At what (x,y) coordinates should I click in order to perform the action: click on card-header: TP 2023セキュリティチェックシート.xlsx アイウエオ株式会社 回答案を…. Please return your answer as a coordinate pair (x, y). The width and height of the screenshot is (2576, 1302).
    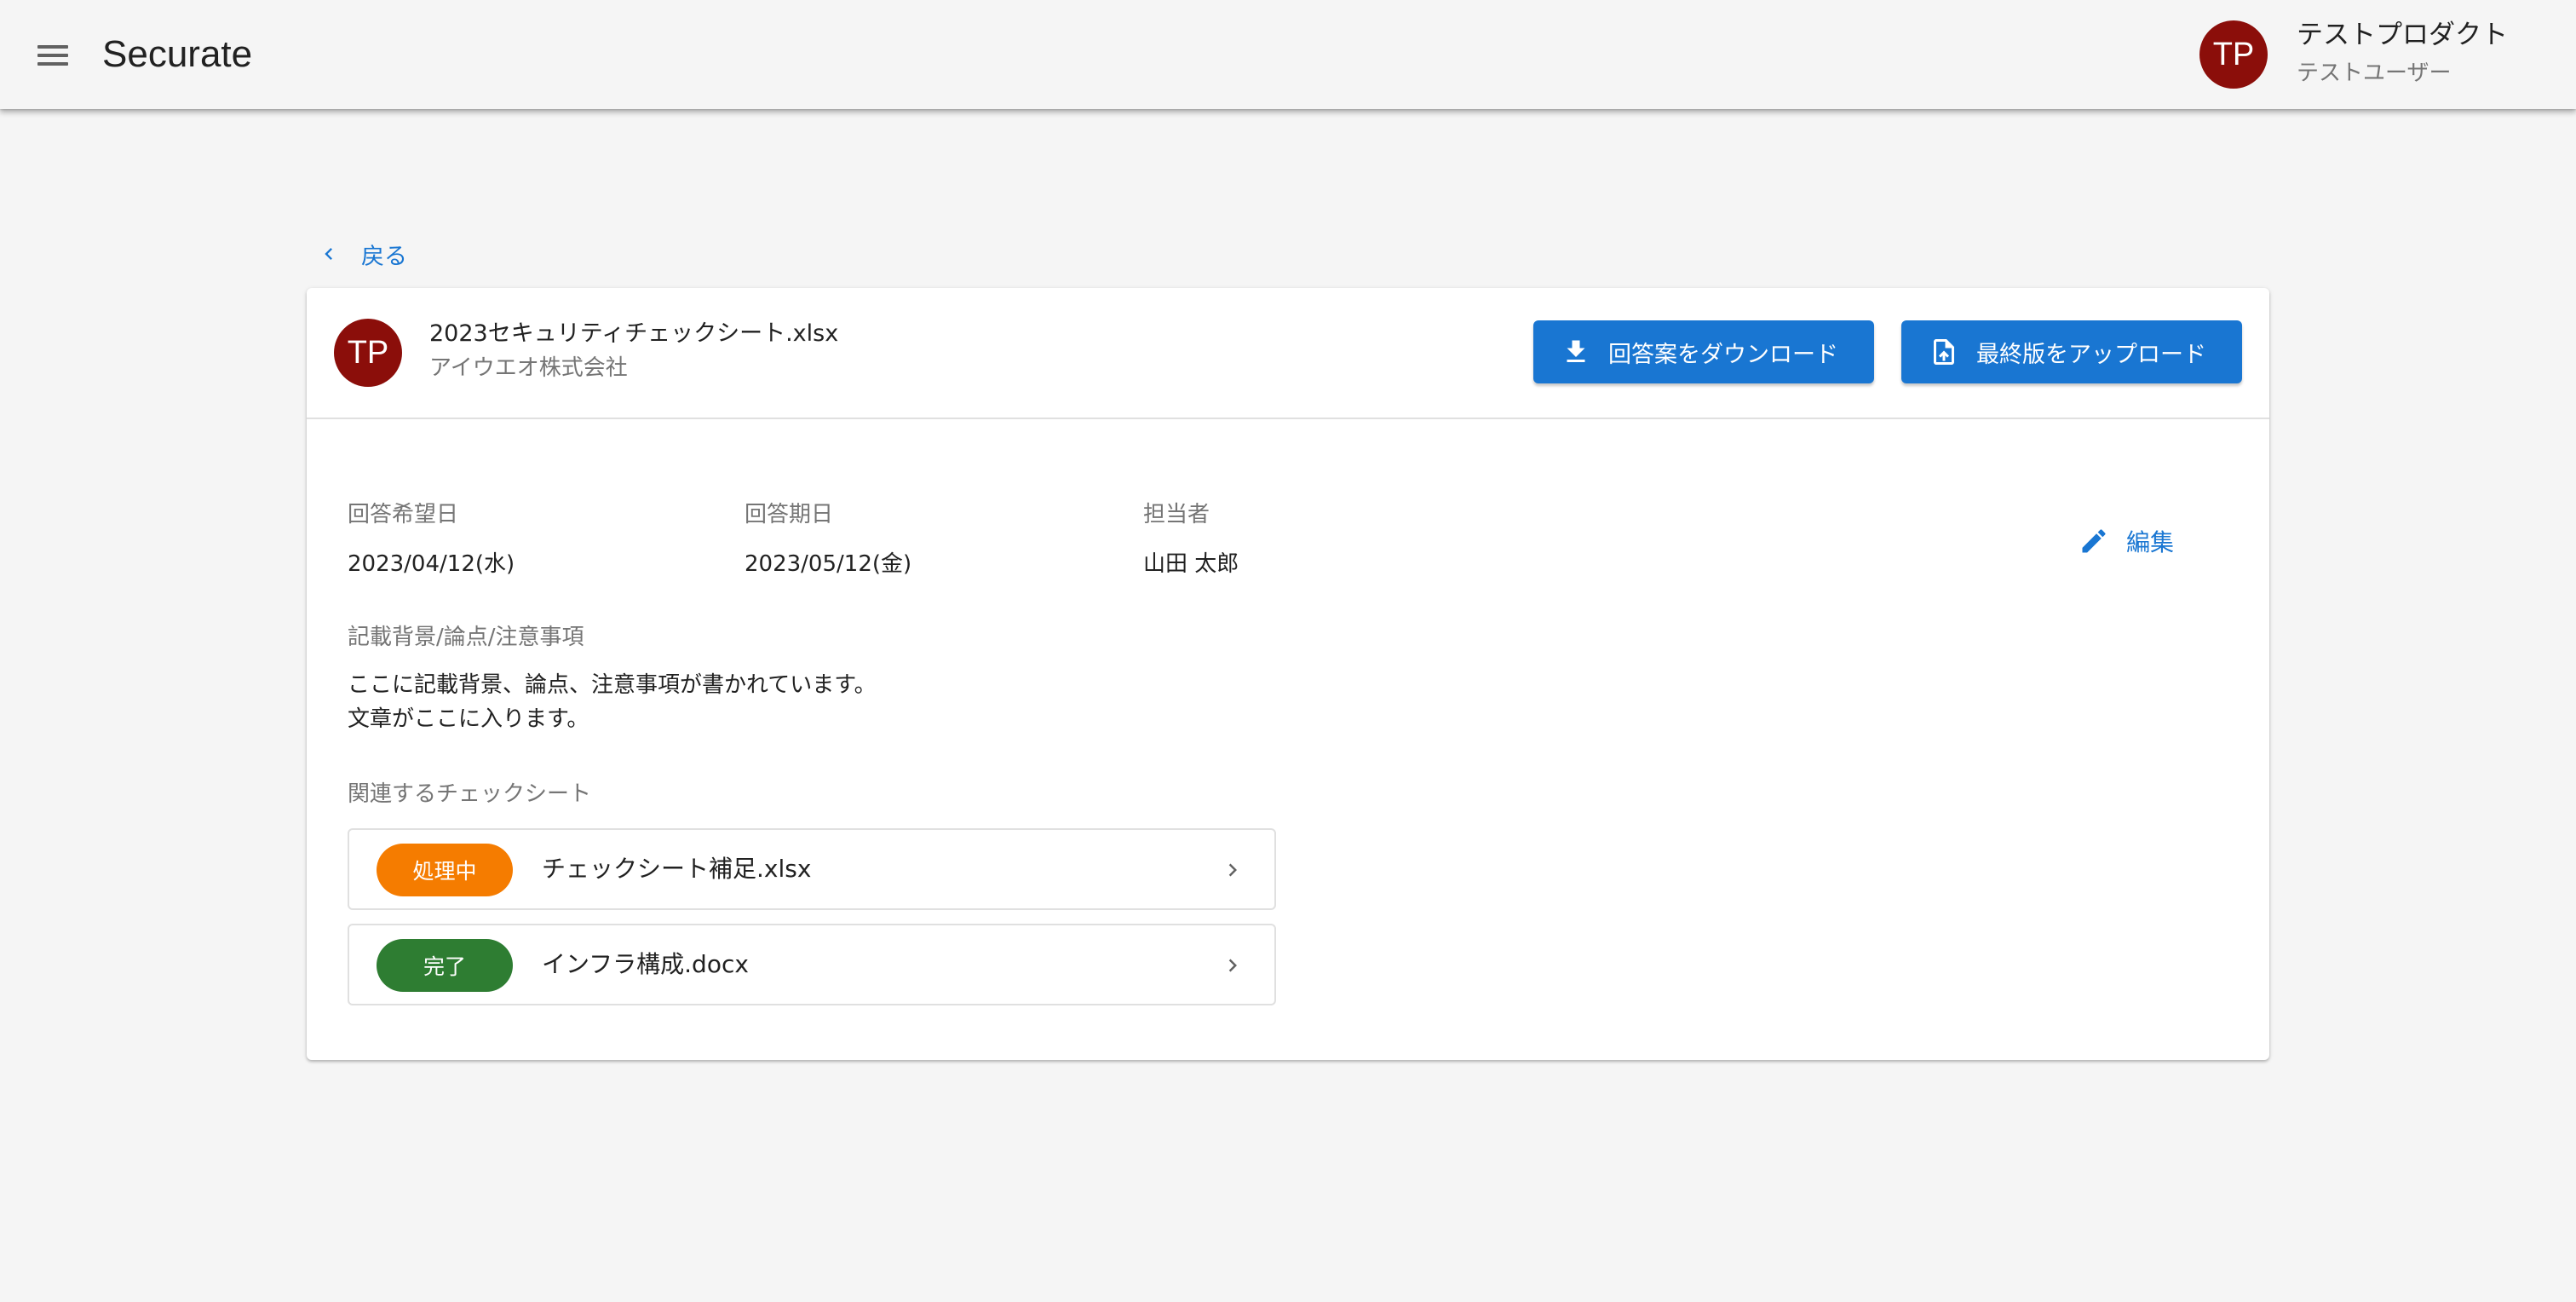
    Looking at the image, I should click on (1288, 353).